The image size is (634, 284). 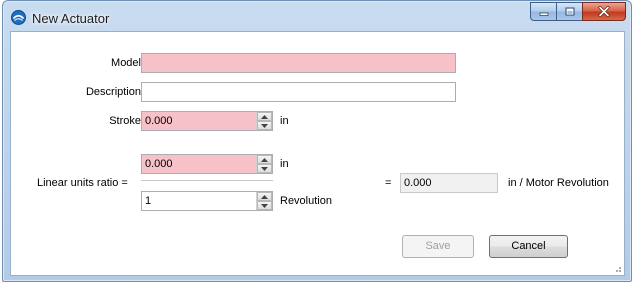 What do you see at coordinates (438, 246) in the screenshot?
I see `save-button: Save` at bounding box center [438, 246].